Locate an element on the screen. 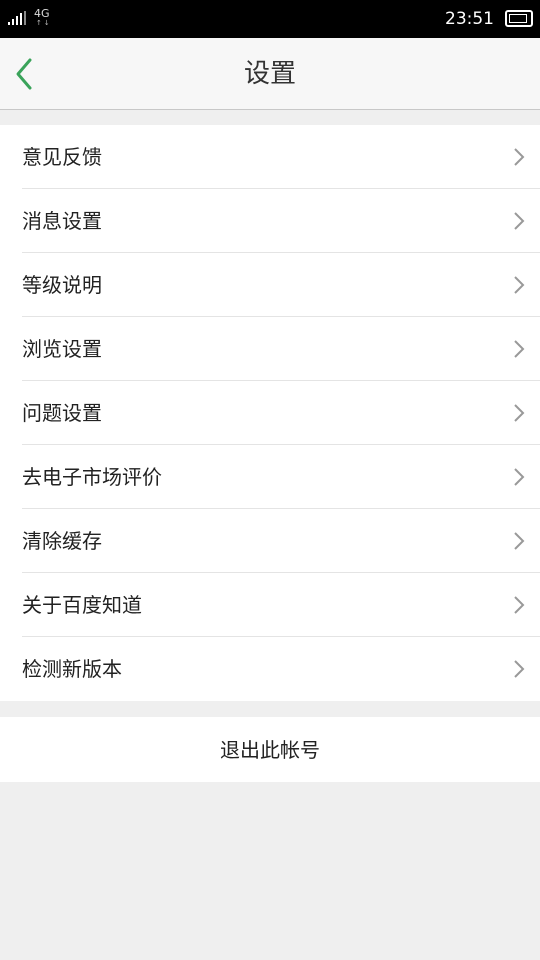  menu-item-browse-settings: 浏览设置 is located at coordinates (270, 349).